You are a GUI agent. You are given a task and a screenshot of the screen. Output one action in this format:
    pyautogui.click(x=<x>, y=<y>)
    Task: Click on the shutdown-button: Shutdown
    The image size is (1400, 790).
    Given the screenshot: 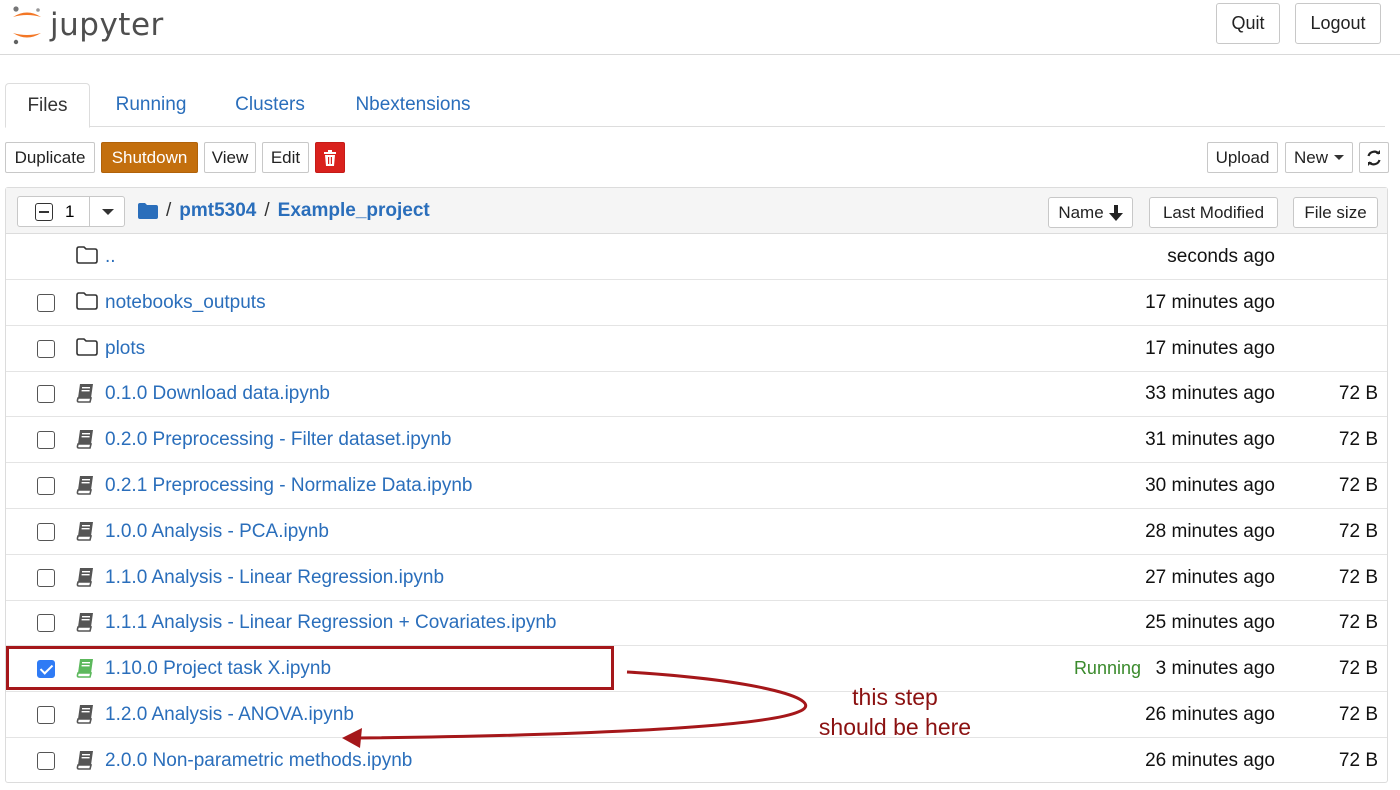 What is the action you would take?
    pyautogui.click(x=149, y=157)
    